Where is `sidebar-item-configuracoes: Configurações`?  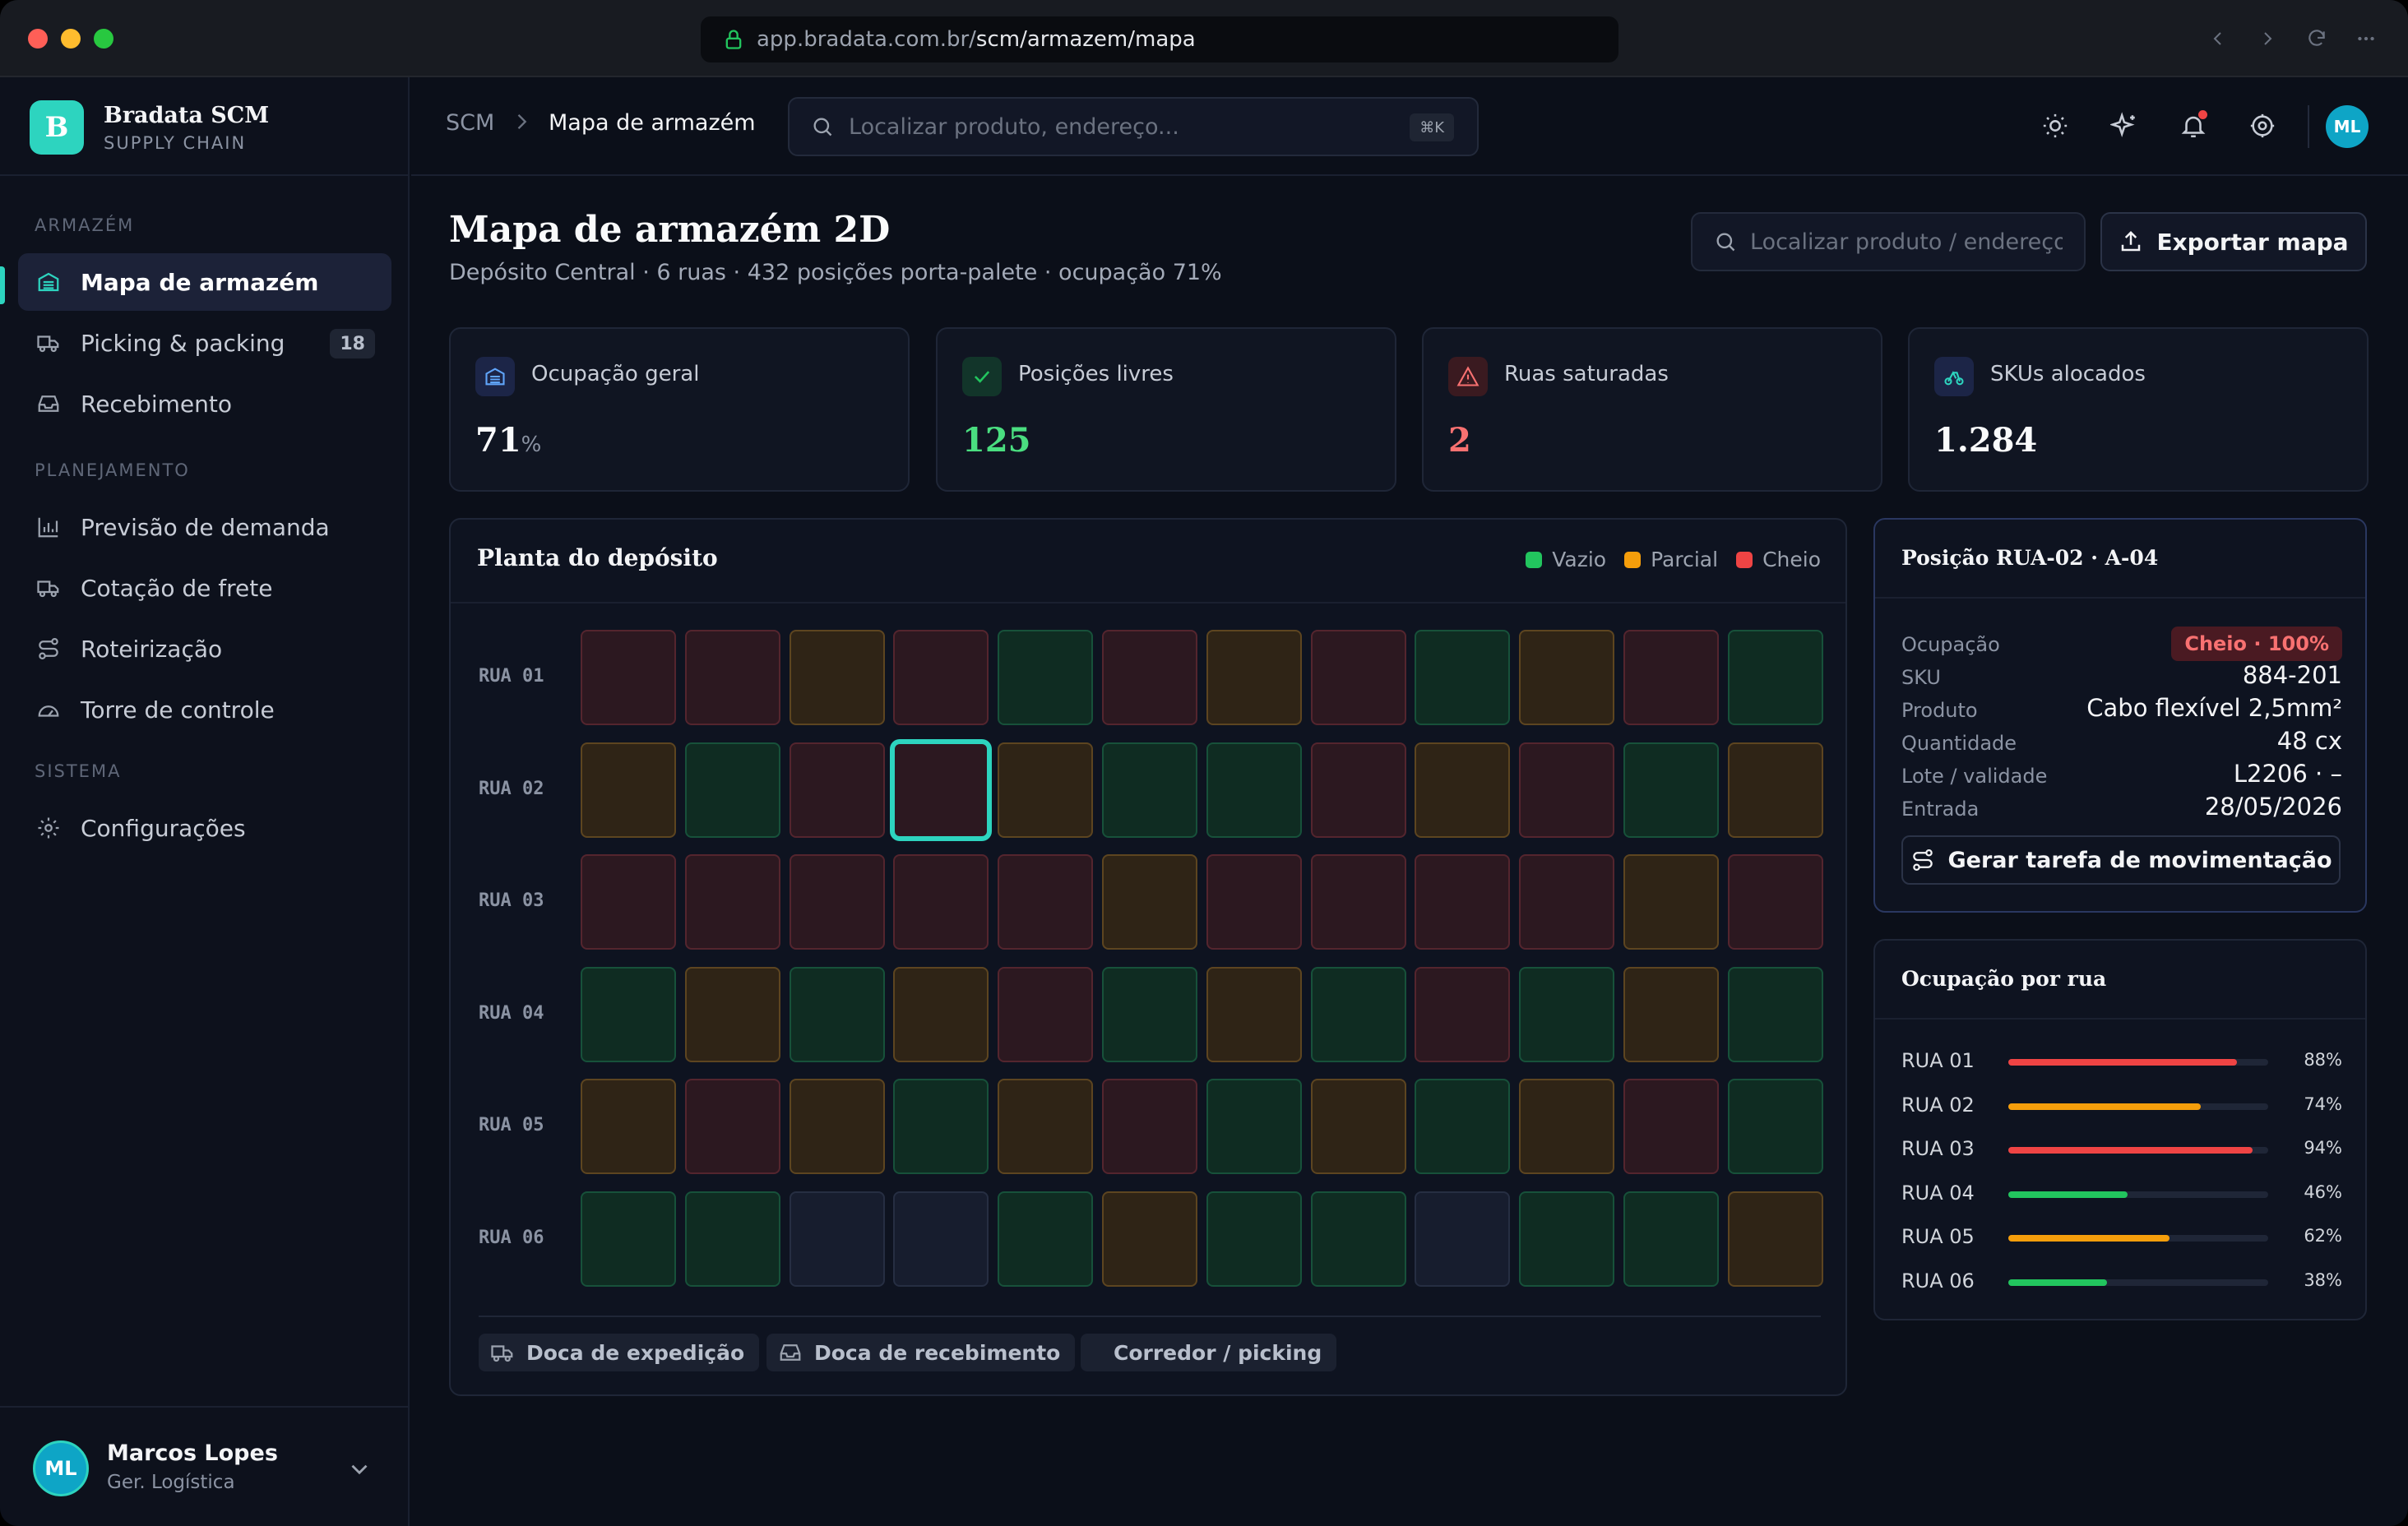
sidebar-item-configuracoes: Configurações is located at coordinates (204, 828).